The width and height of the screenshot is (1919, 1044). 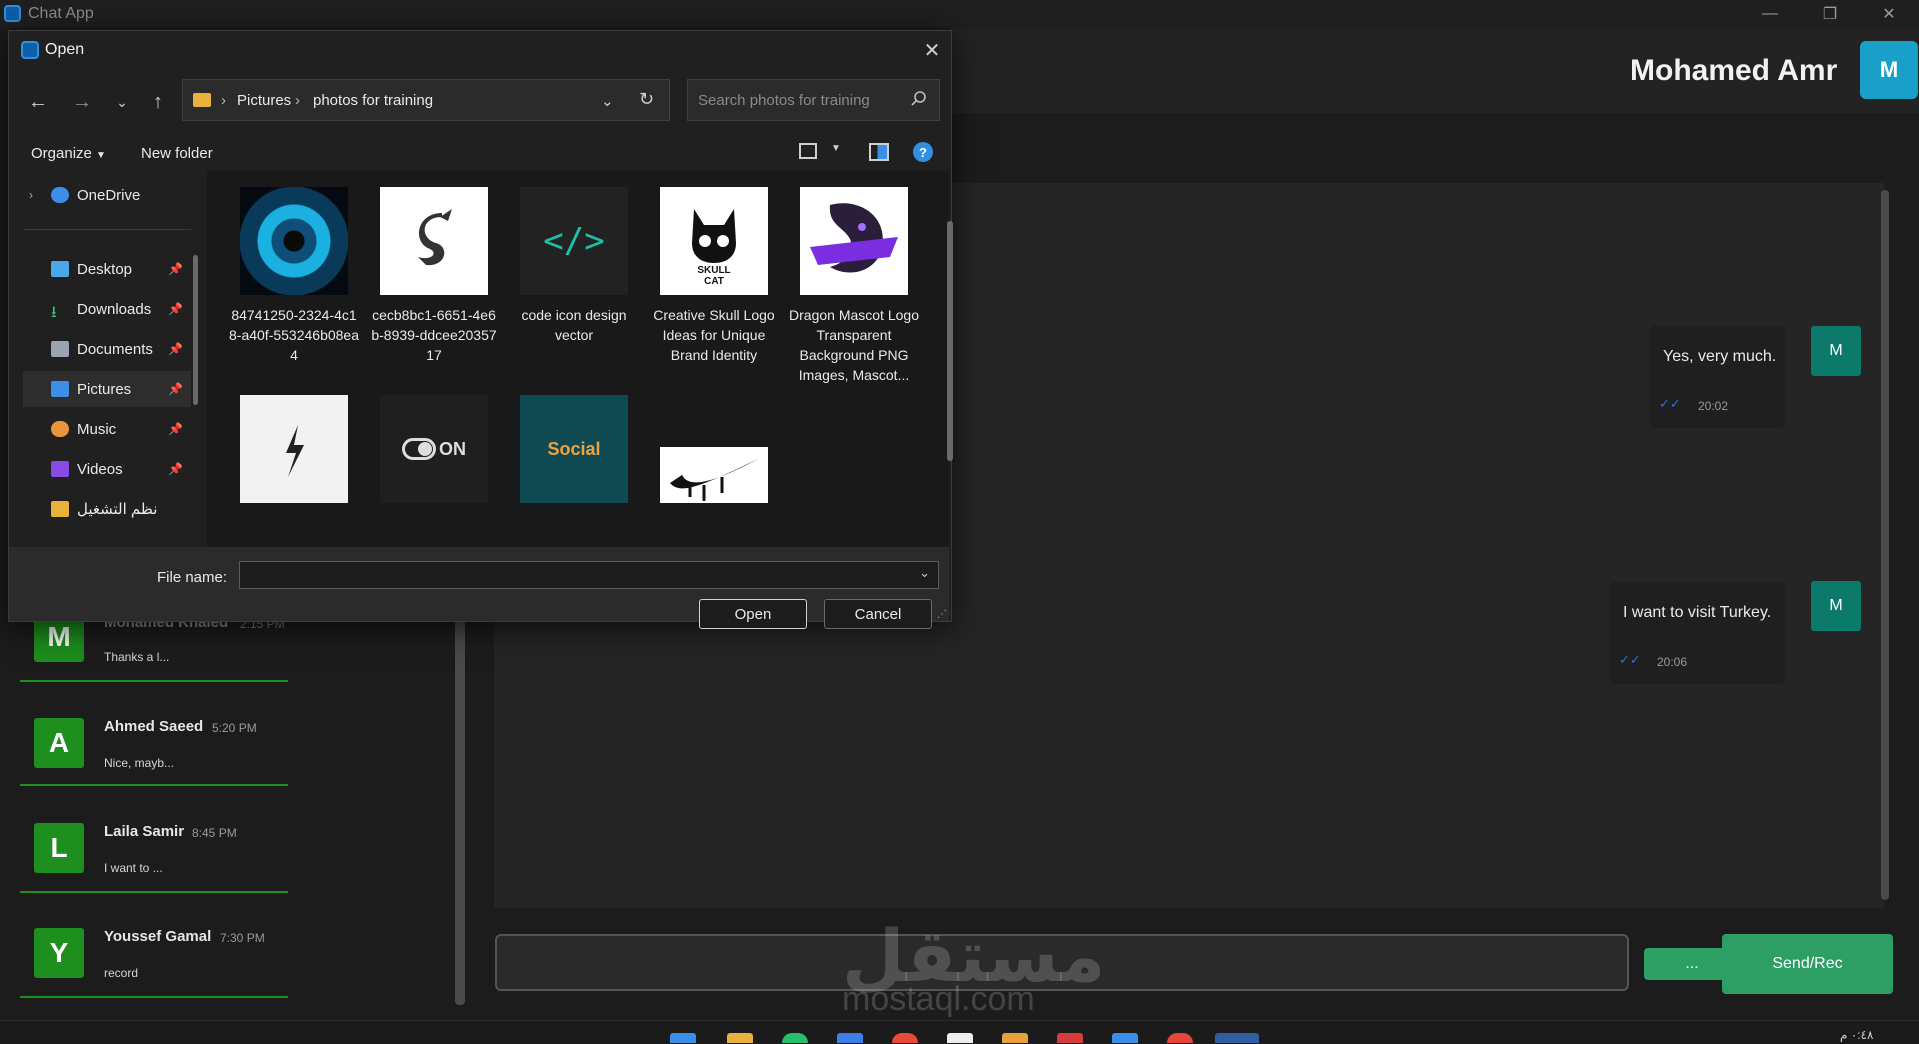 What do you see at coordinates (107, 229) in the screenshot?
I see `nav-divider` at bounding box center [107, 229].